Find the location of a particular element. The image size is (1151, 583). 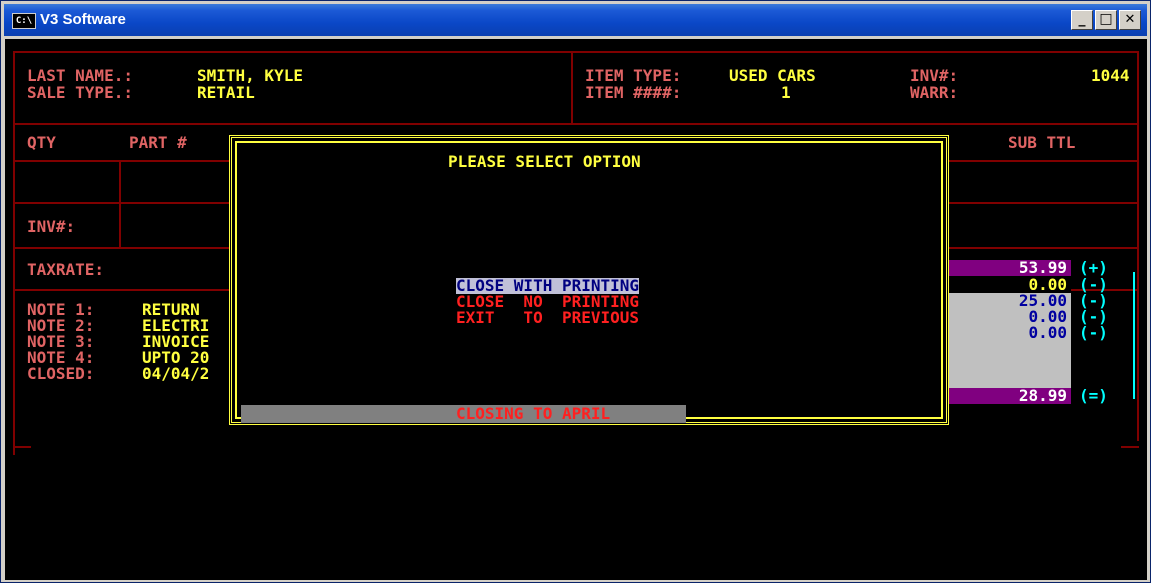

item-type-value: USED CARS is located at coordinates (772, 75).